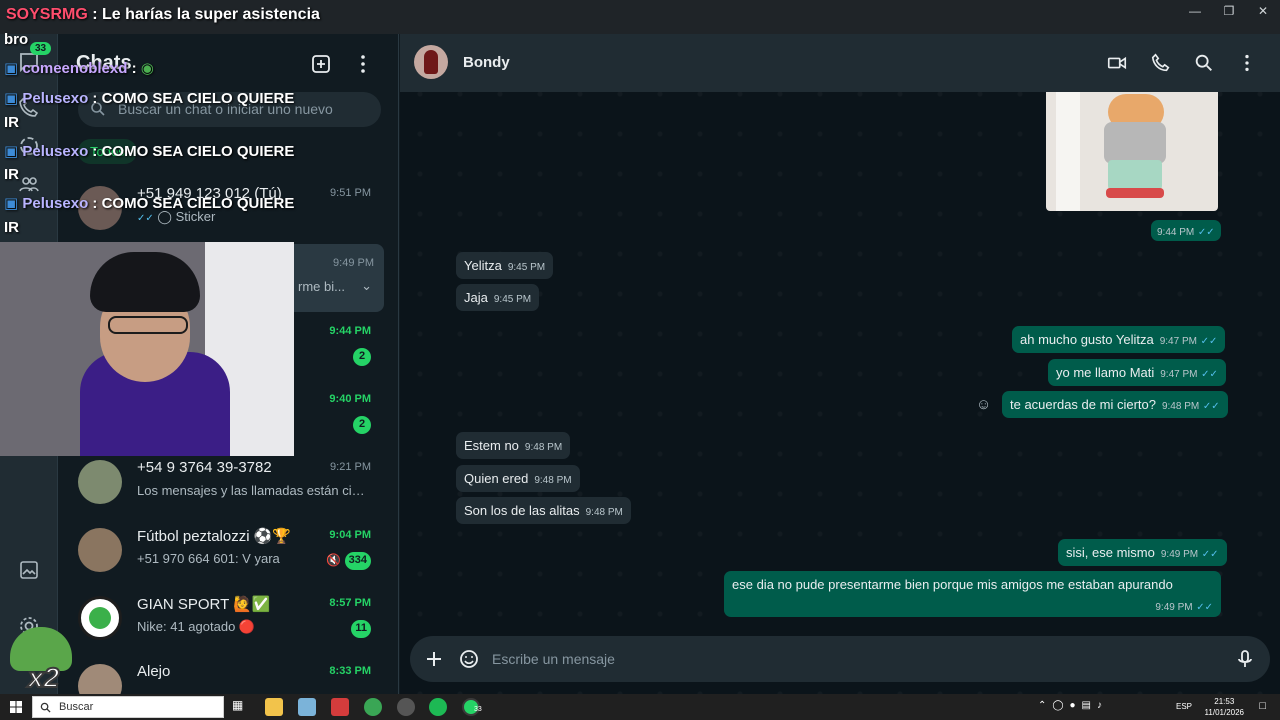  Describe the element at coordinates (1142, 552) in the screenshot. I see `message-out: sisi, ese mismo 9:49 PM ✓✓` at that location.